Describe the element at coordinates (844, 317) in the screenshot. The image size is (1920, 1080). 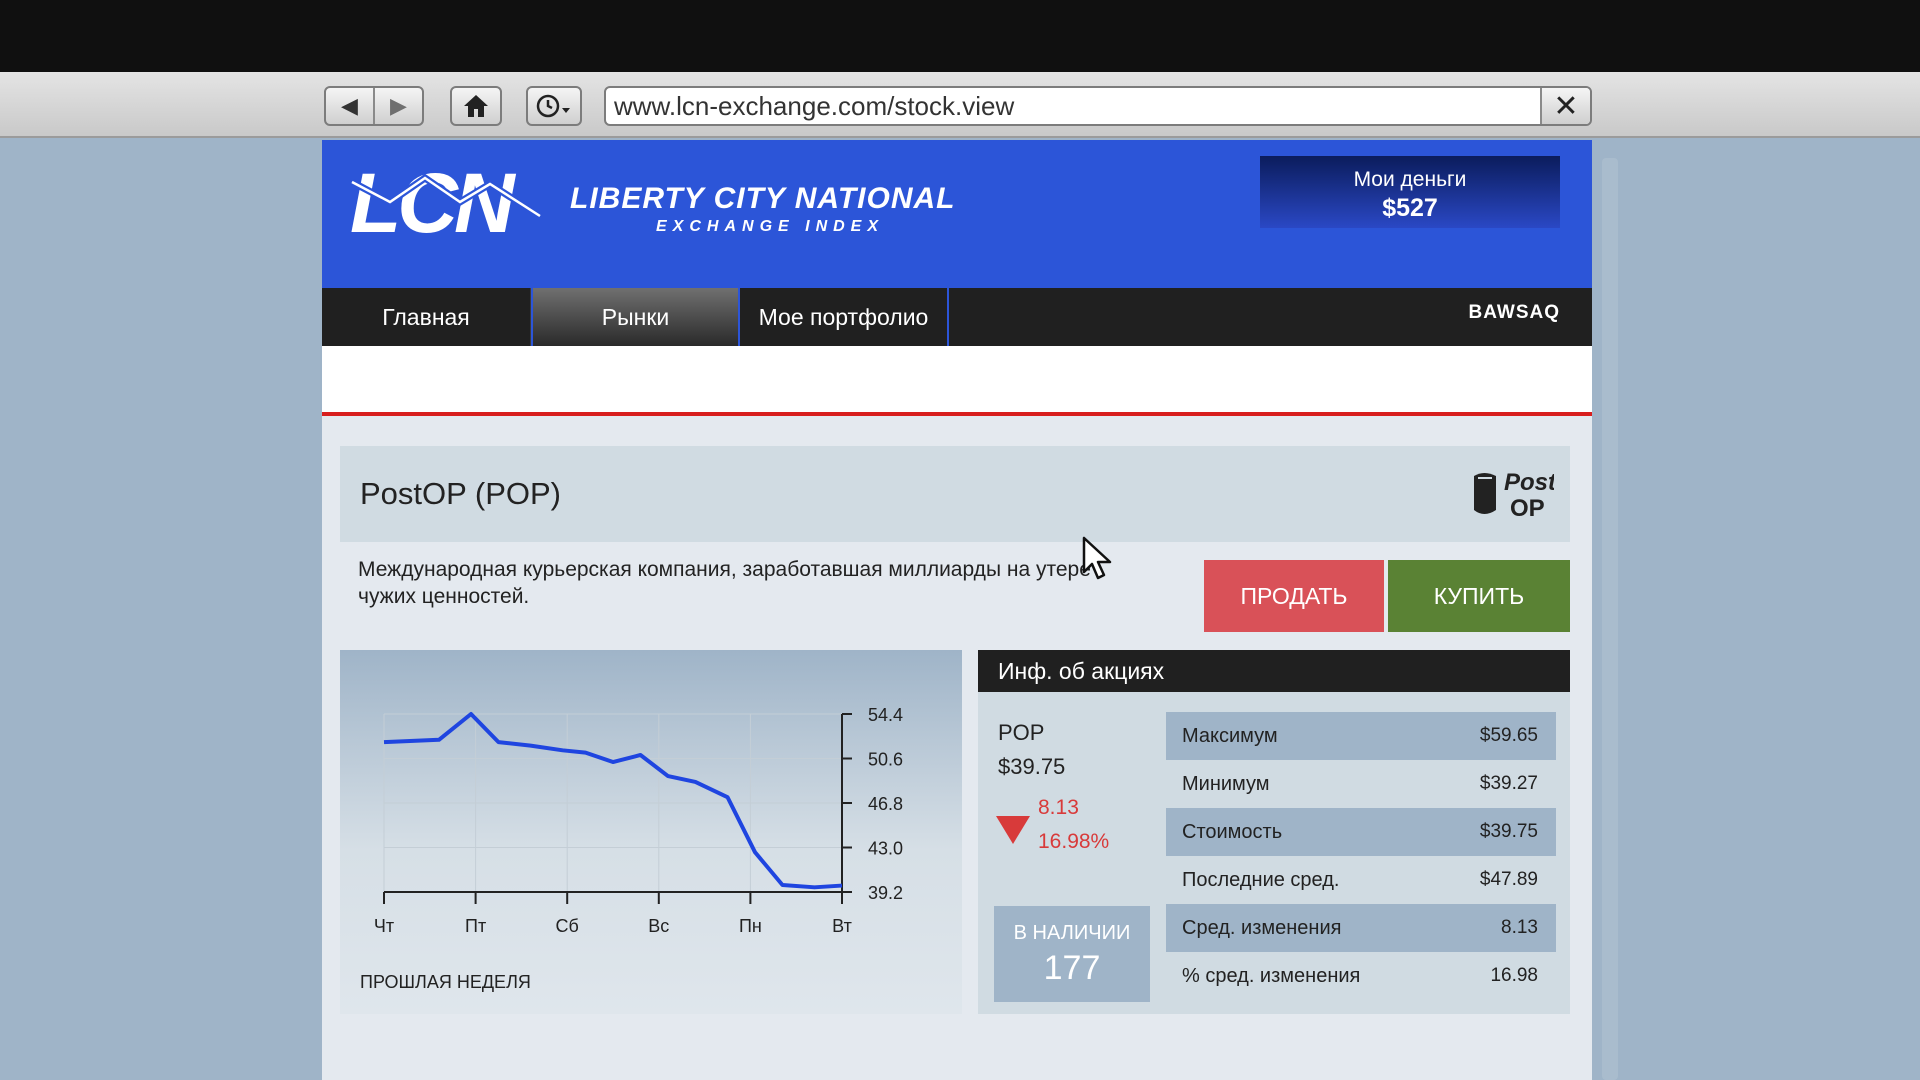
I see `tab-portfolio: Мое портфолио` at that location.